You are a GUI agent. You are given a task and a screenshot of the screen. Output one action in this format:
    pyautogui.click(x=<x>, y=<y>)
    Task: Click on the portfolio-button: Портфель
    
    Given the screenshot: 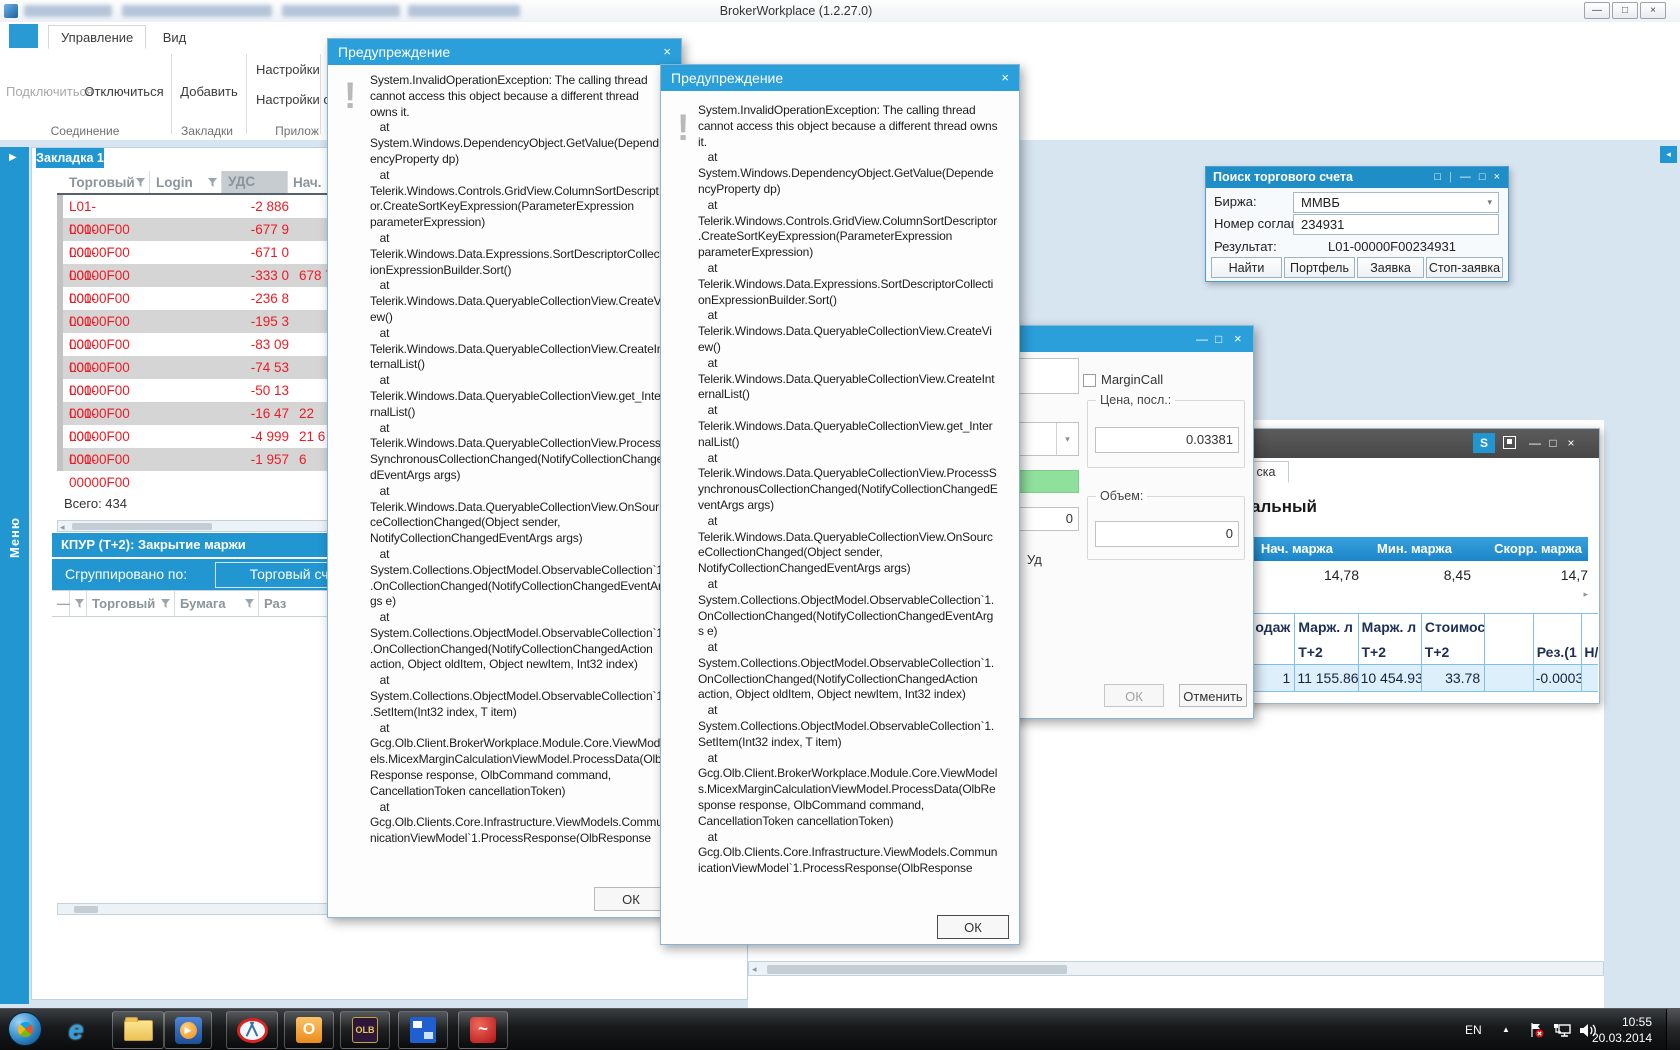 What is the action you would take?
    pyautogui.click(x=1319, y=267)
    